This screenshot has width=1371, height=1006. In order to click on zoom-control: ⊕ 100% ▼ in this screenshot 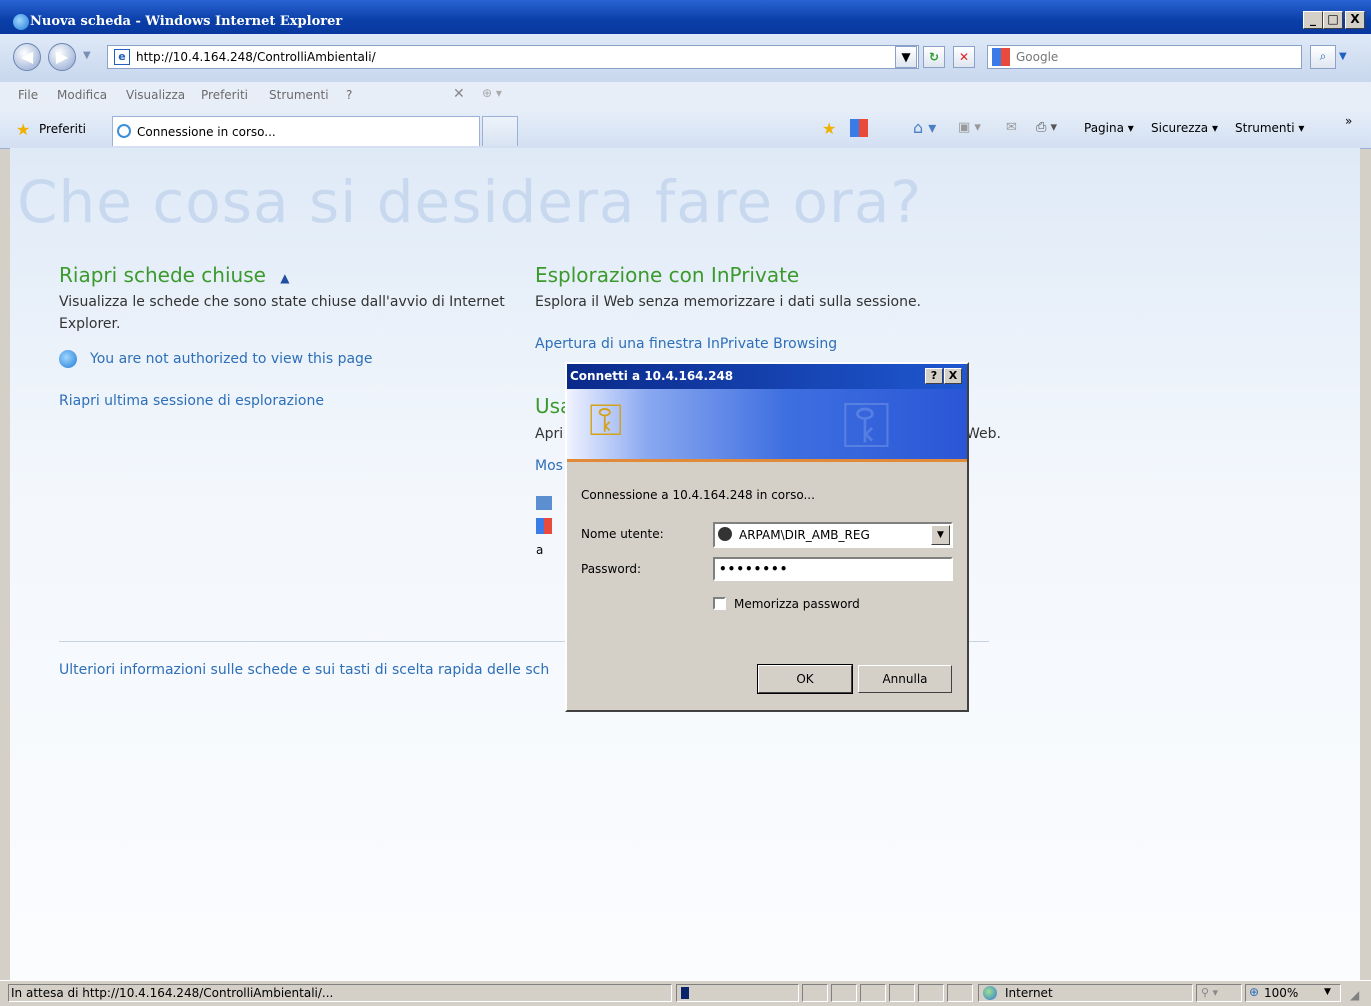, I will do `click(1293, 993)`.